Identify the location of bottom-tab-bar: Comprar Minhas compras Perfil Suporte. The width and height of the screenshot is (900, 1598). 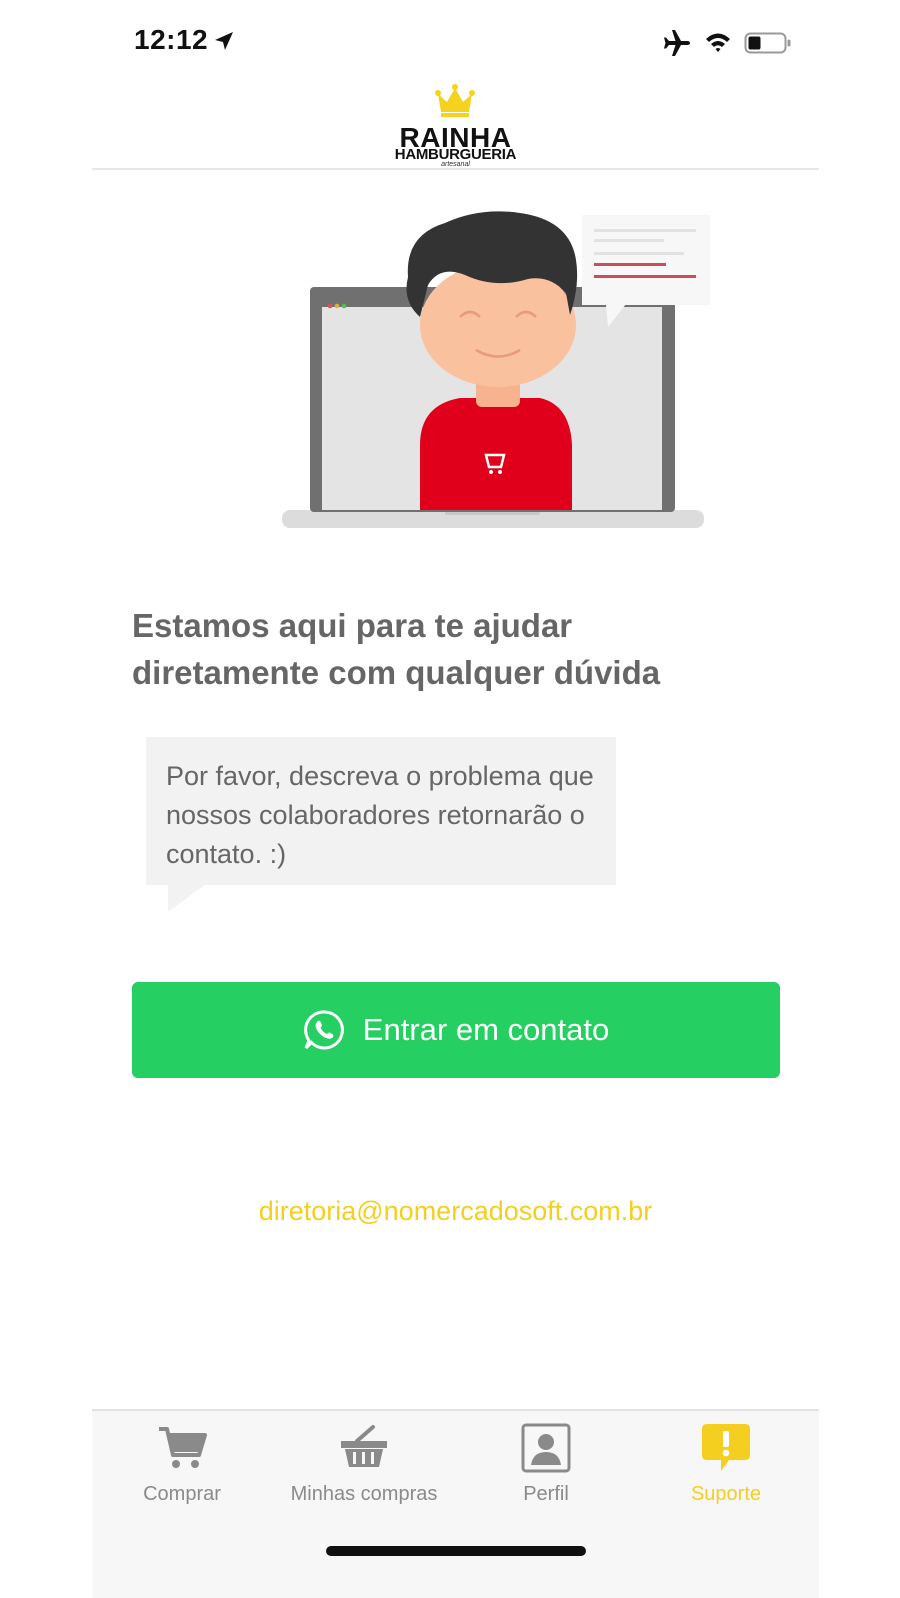
(455, 1503).